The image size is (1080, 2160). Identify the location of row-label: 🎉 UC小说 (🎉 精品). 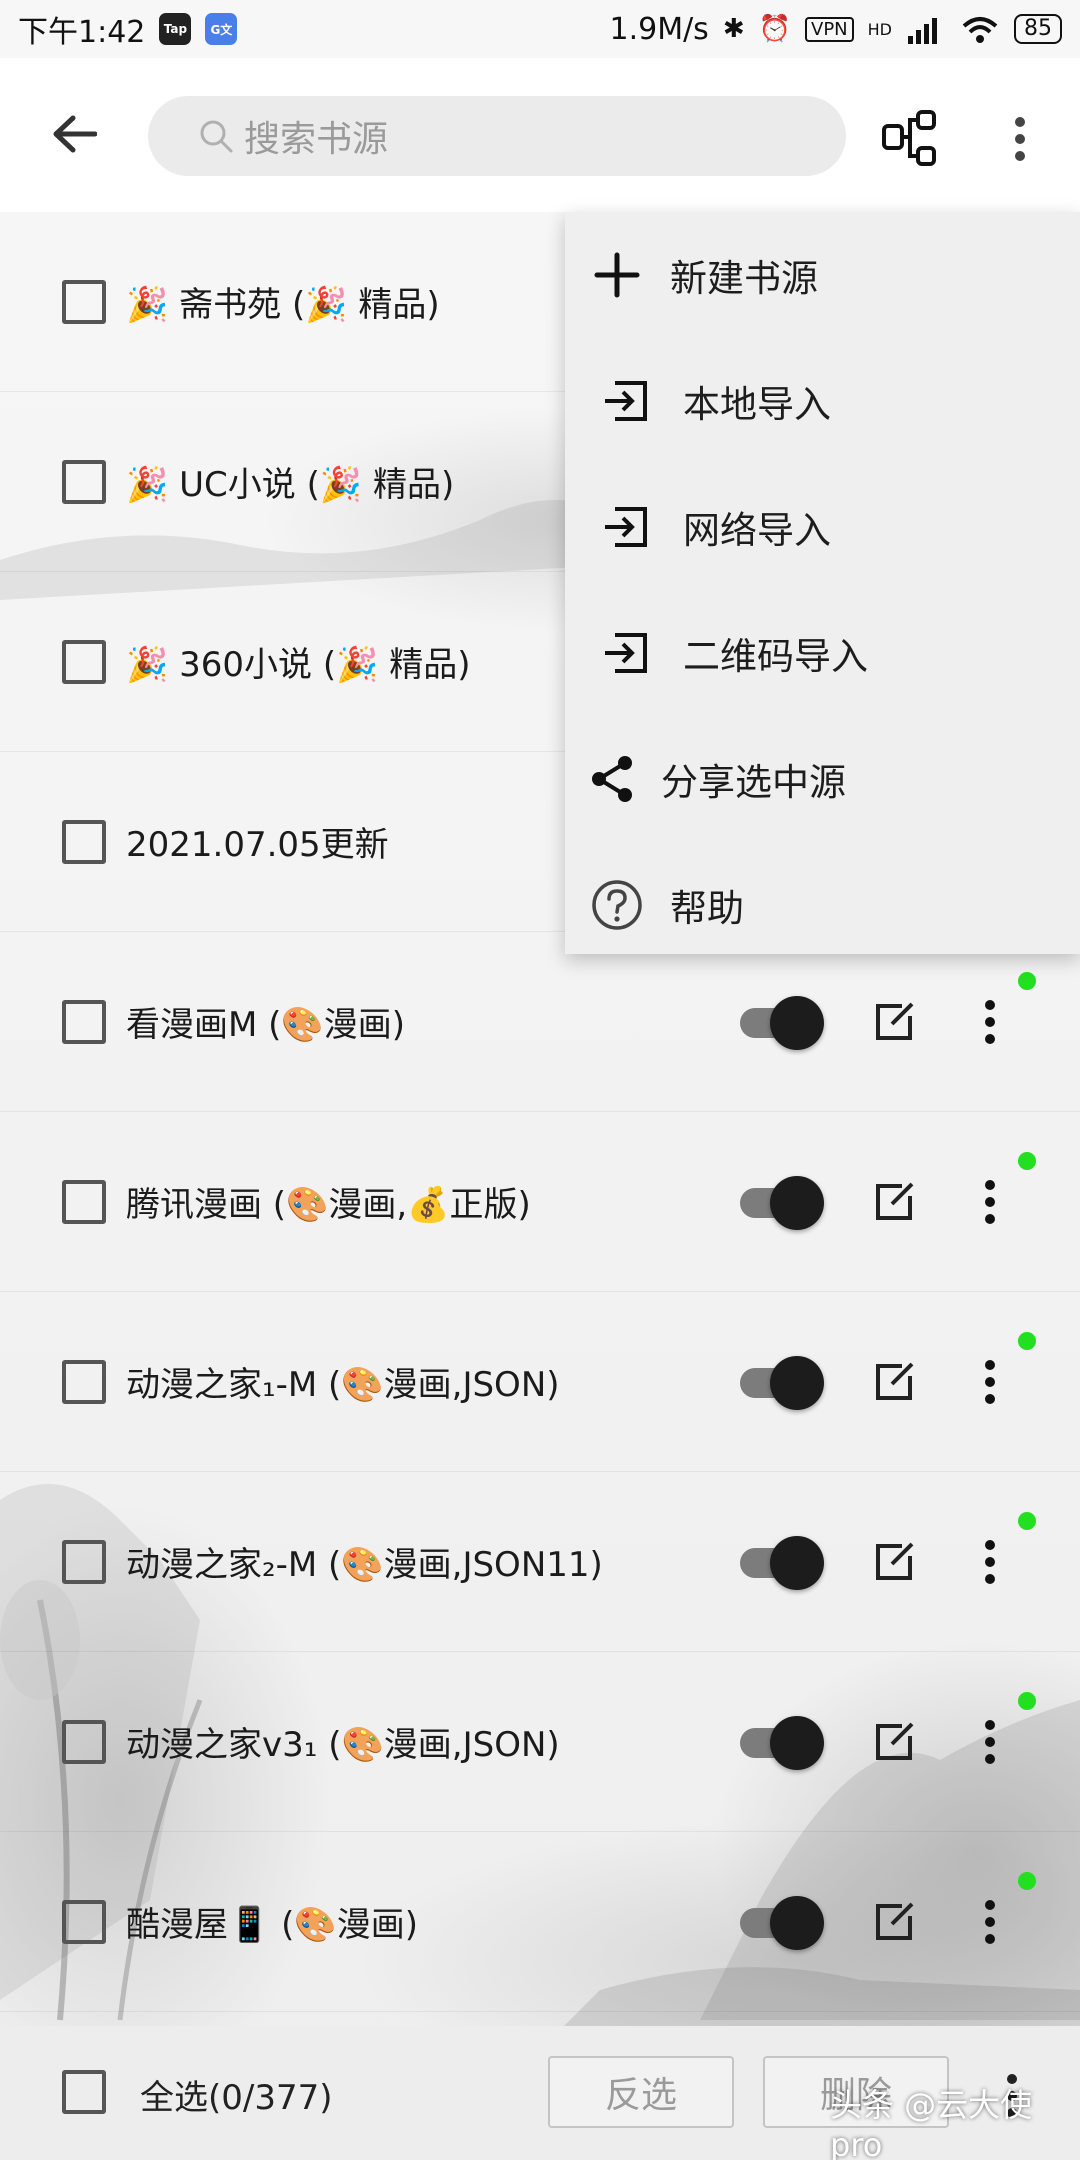
(290, 485).